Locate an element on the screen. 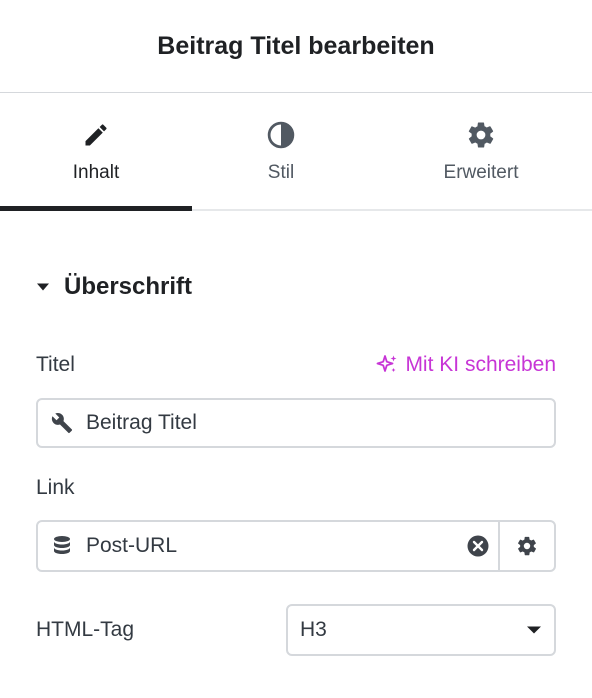 The image size is (592, 698). html-tag-select: H3 is located at coordinates (421, 630).